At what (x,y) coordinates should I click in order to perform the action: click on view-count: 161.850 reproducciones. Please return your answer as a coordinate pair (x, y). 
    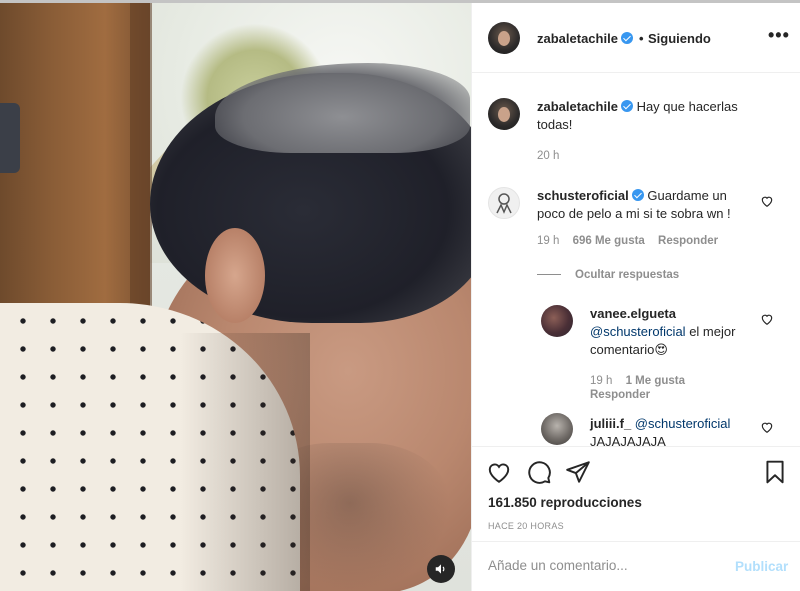
    Looking at the image, I should click on (565, 502).